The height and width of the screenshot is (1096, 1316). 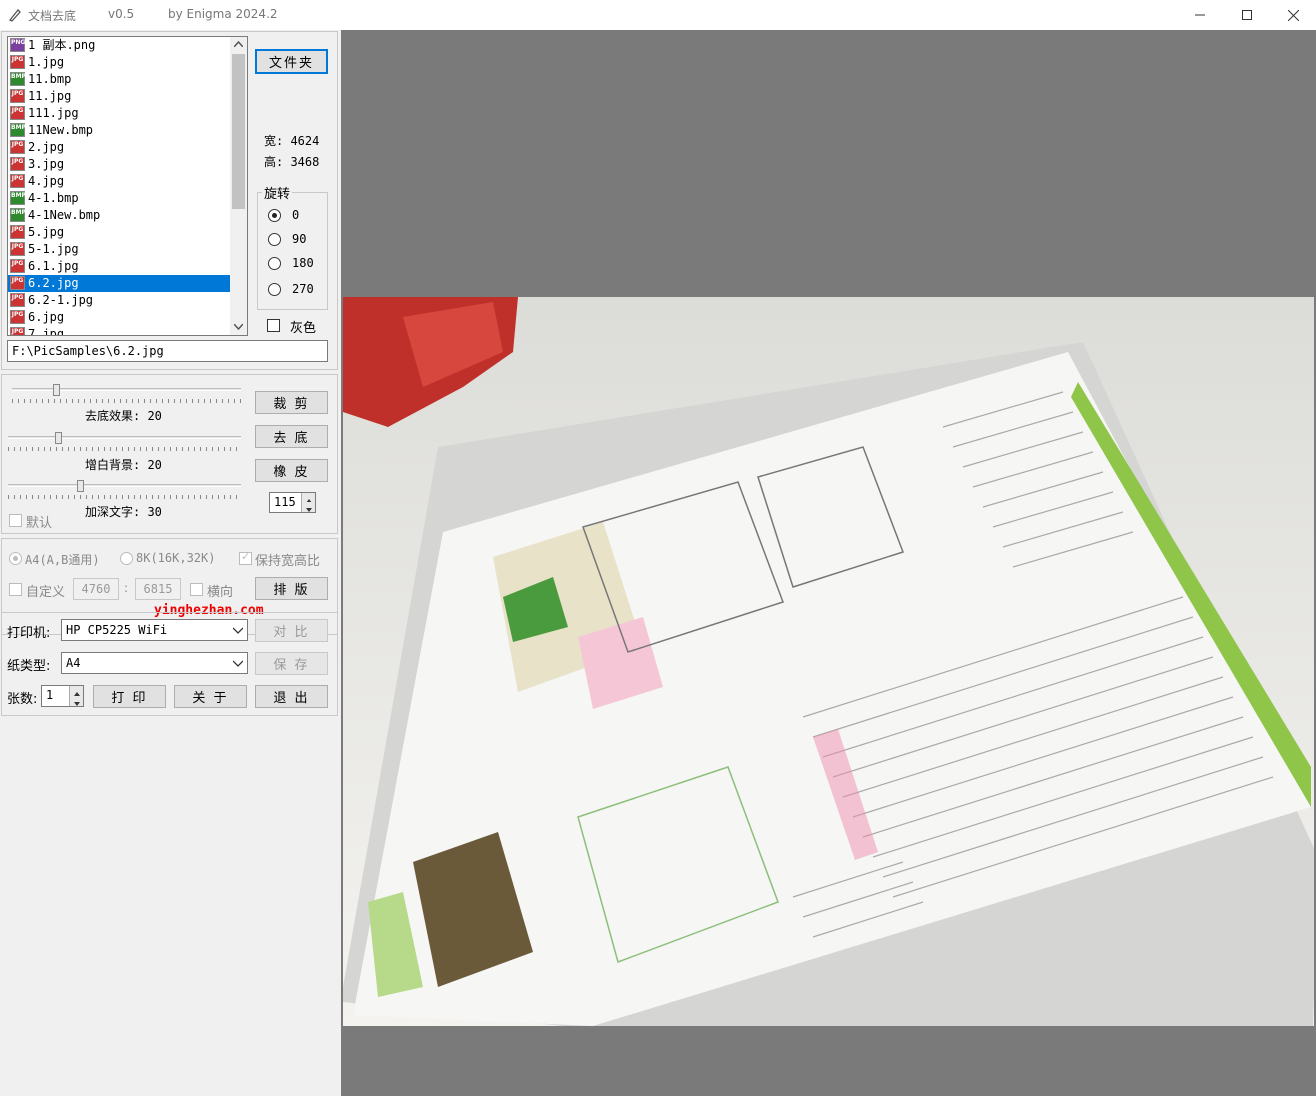 What do you see at coordinates (124, 449) in the screenshot?
I see `whiten-slider-ticks` at bounding box center [124, 449].